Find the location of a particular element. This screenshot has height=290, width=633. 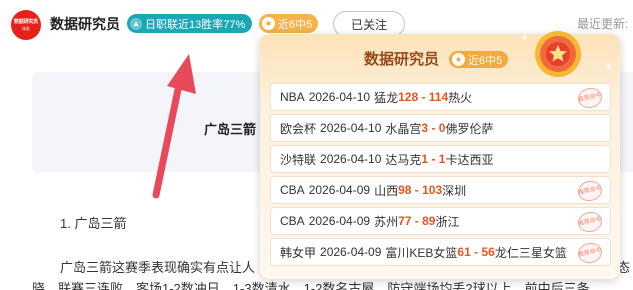

match-row: 沙特联 2026-04-10 达马克 1 - 1 卡达西亚 is located at coordinates (440, 159).